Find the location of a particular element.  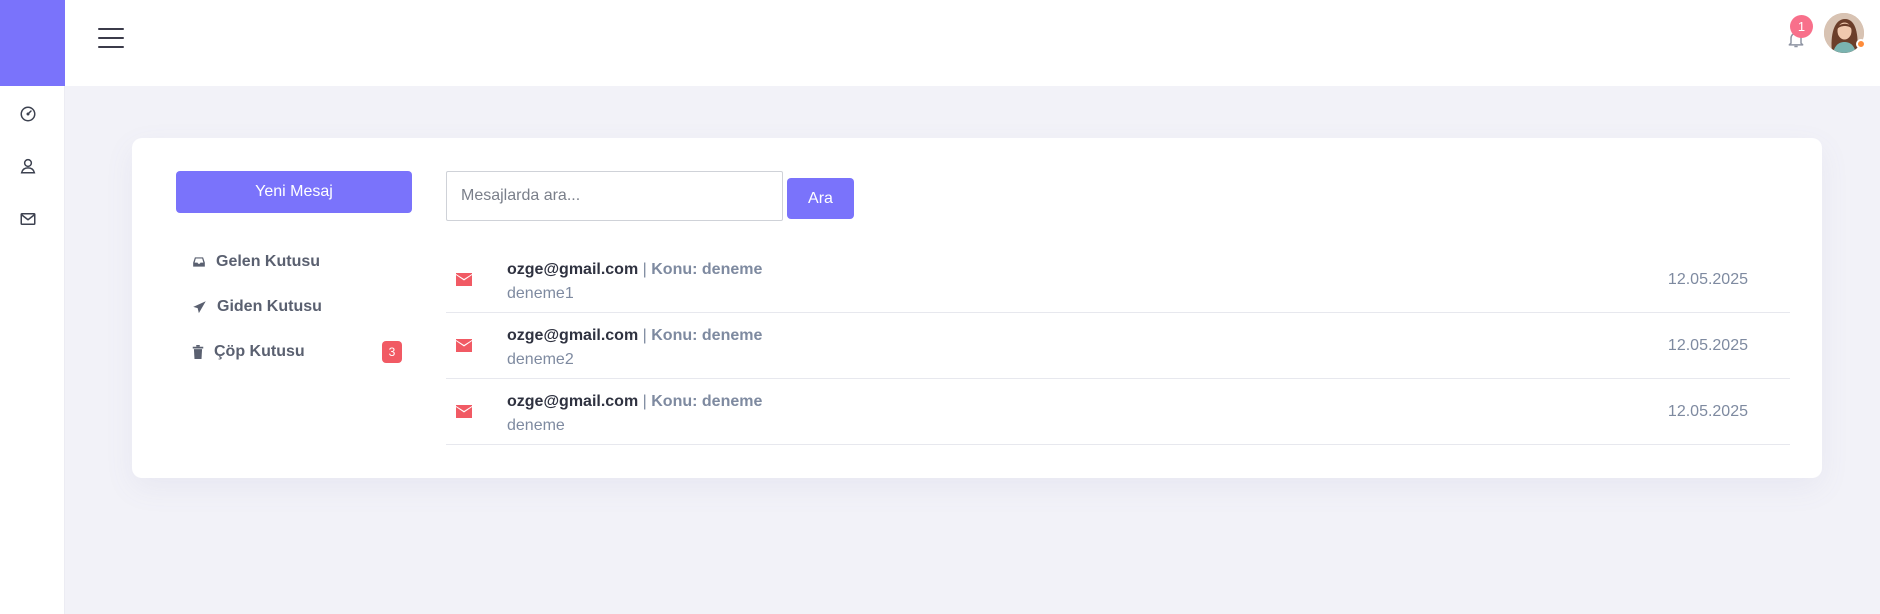

search-button: Ara is located at coordinates (820, 198).